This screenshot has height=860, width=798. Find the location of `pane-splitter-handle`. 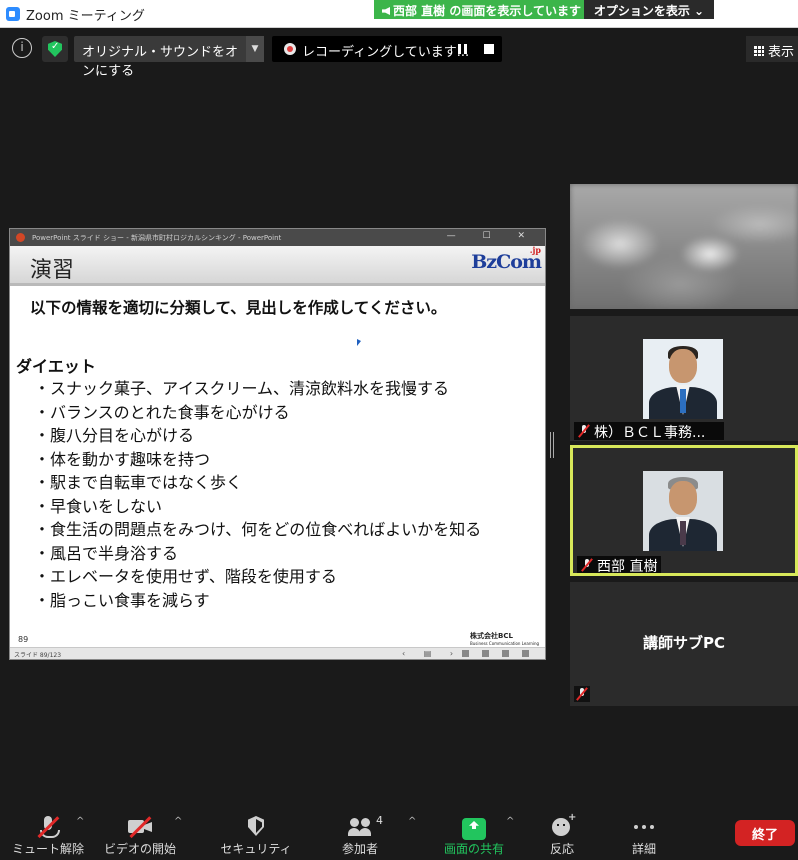

pane-splitter-handle is located at coordinates (552, 445).